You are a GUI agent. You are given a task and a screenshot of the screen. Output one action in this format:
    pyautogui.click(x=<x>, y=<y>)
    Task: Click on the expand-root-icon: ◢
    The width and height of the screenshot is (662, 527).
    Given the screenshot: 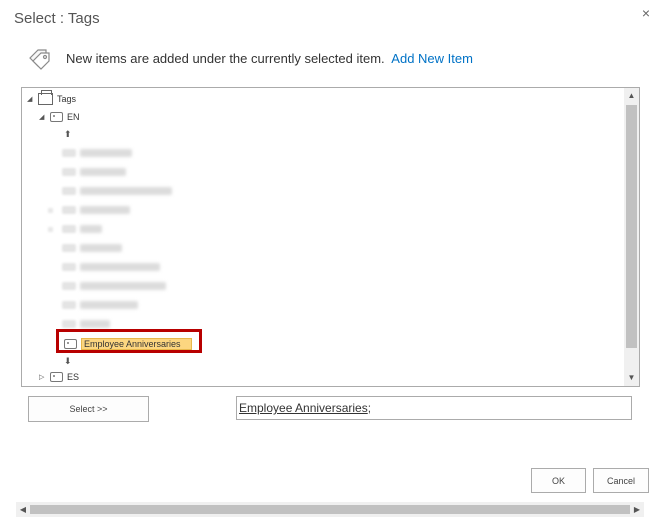 What is the action you would take?
    pyautogui.click(x=31, y=99)
    